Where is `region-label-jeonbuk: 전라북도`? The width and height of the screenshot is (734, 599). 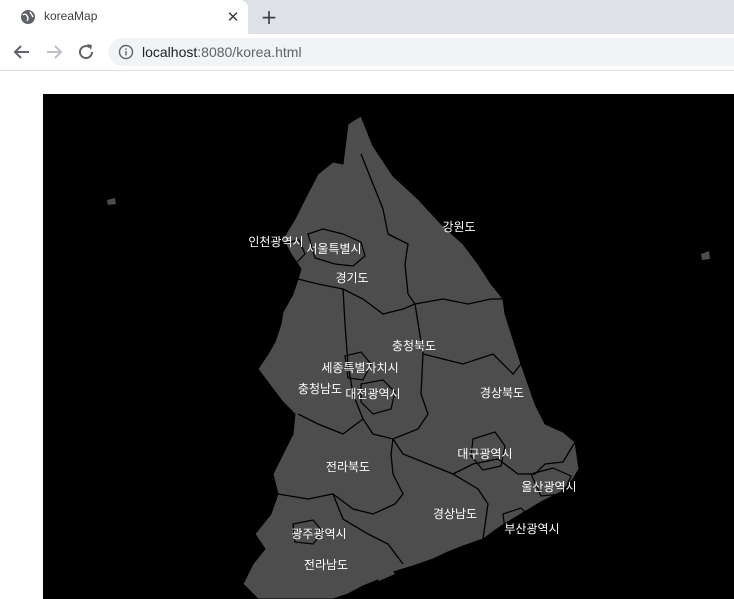 region-label-jeonbuk: 전라북도 is located at coordinates (348, 467).